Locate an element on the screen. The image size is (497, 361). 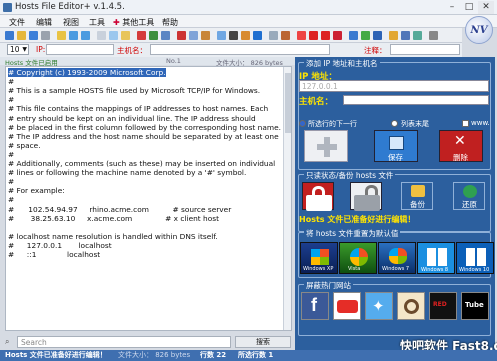
restore-button: 还原 is located at coordinates (469, 196).